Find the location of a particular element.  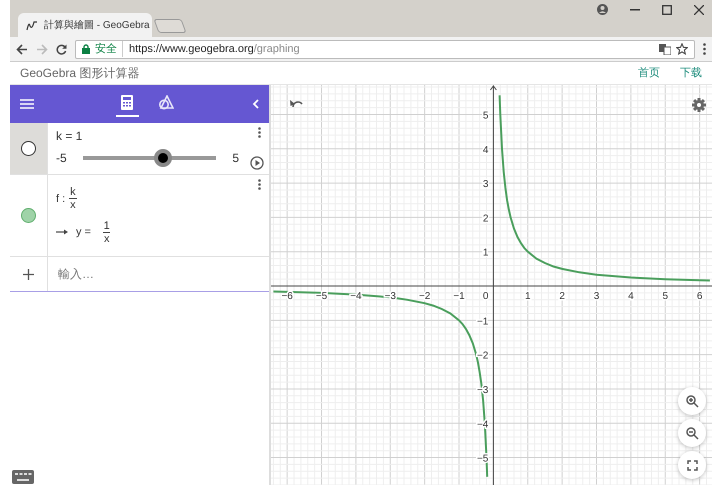

zoom-in-icon is located at coordinates (692, 401).